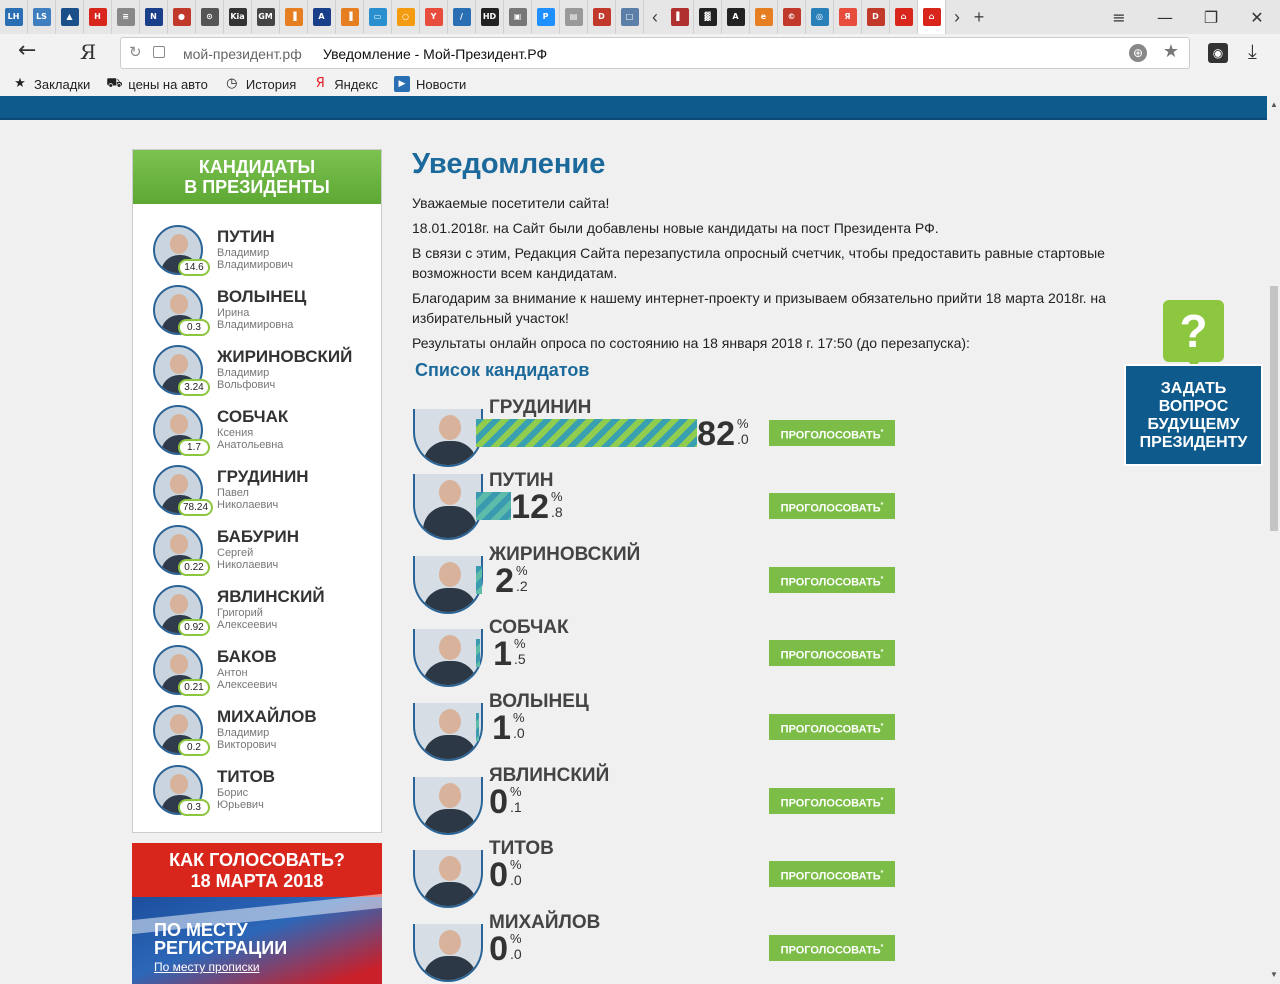 Image resolution: width=1280 pixels, height=984 pixels. I want to click on tabs-scroll-left-icon: ‹, so click(655, 17).